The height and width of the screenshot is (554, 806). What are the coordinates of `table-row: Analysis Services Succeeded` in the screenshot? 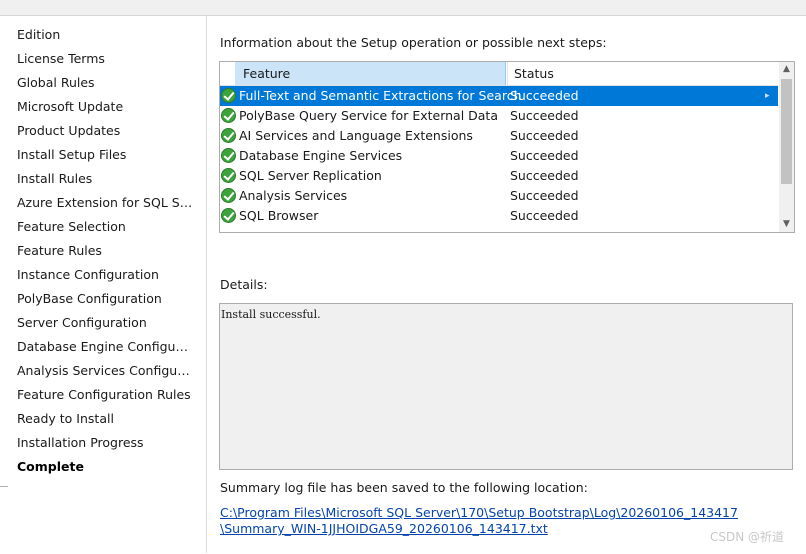 It's located at (499, 196).